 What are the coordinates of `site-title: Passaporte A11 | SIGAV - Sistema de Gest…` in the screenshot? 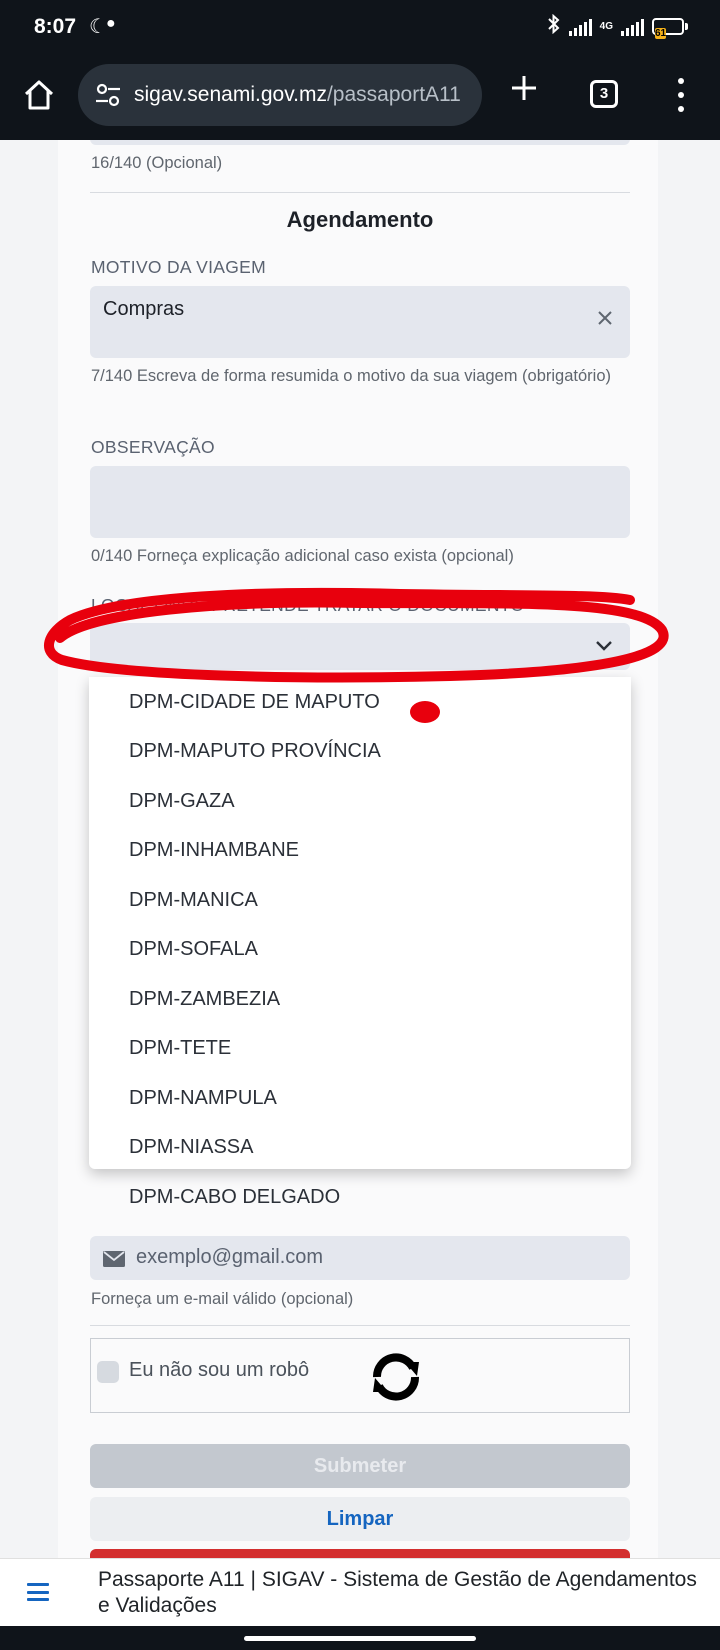 It's located at (397, 1592).